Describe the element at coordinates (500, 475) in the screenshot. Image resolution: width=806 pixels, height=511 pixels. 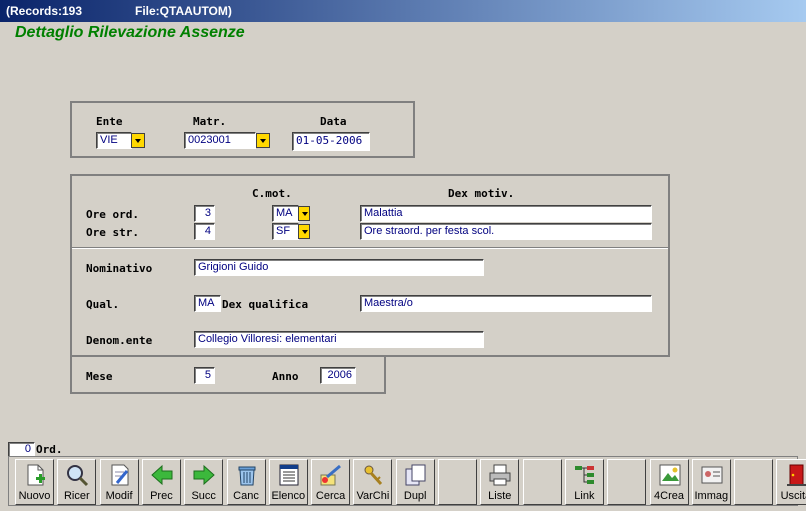
I see `printer-icon` at that location.